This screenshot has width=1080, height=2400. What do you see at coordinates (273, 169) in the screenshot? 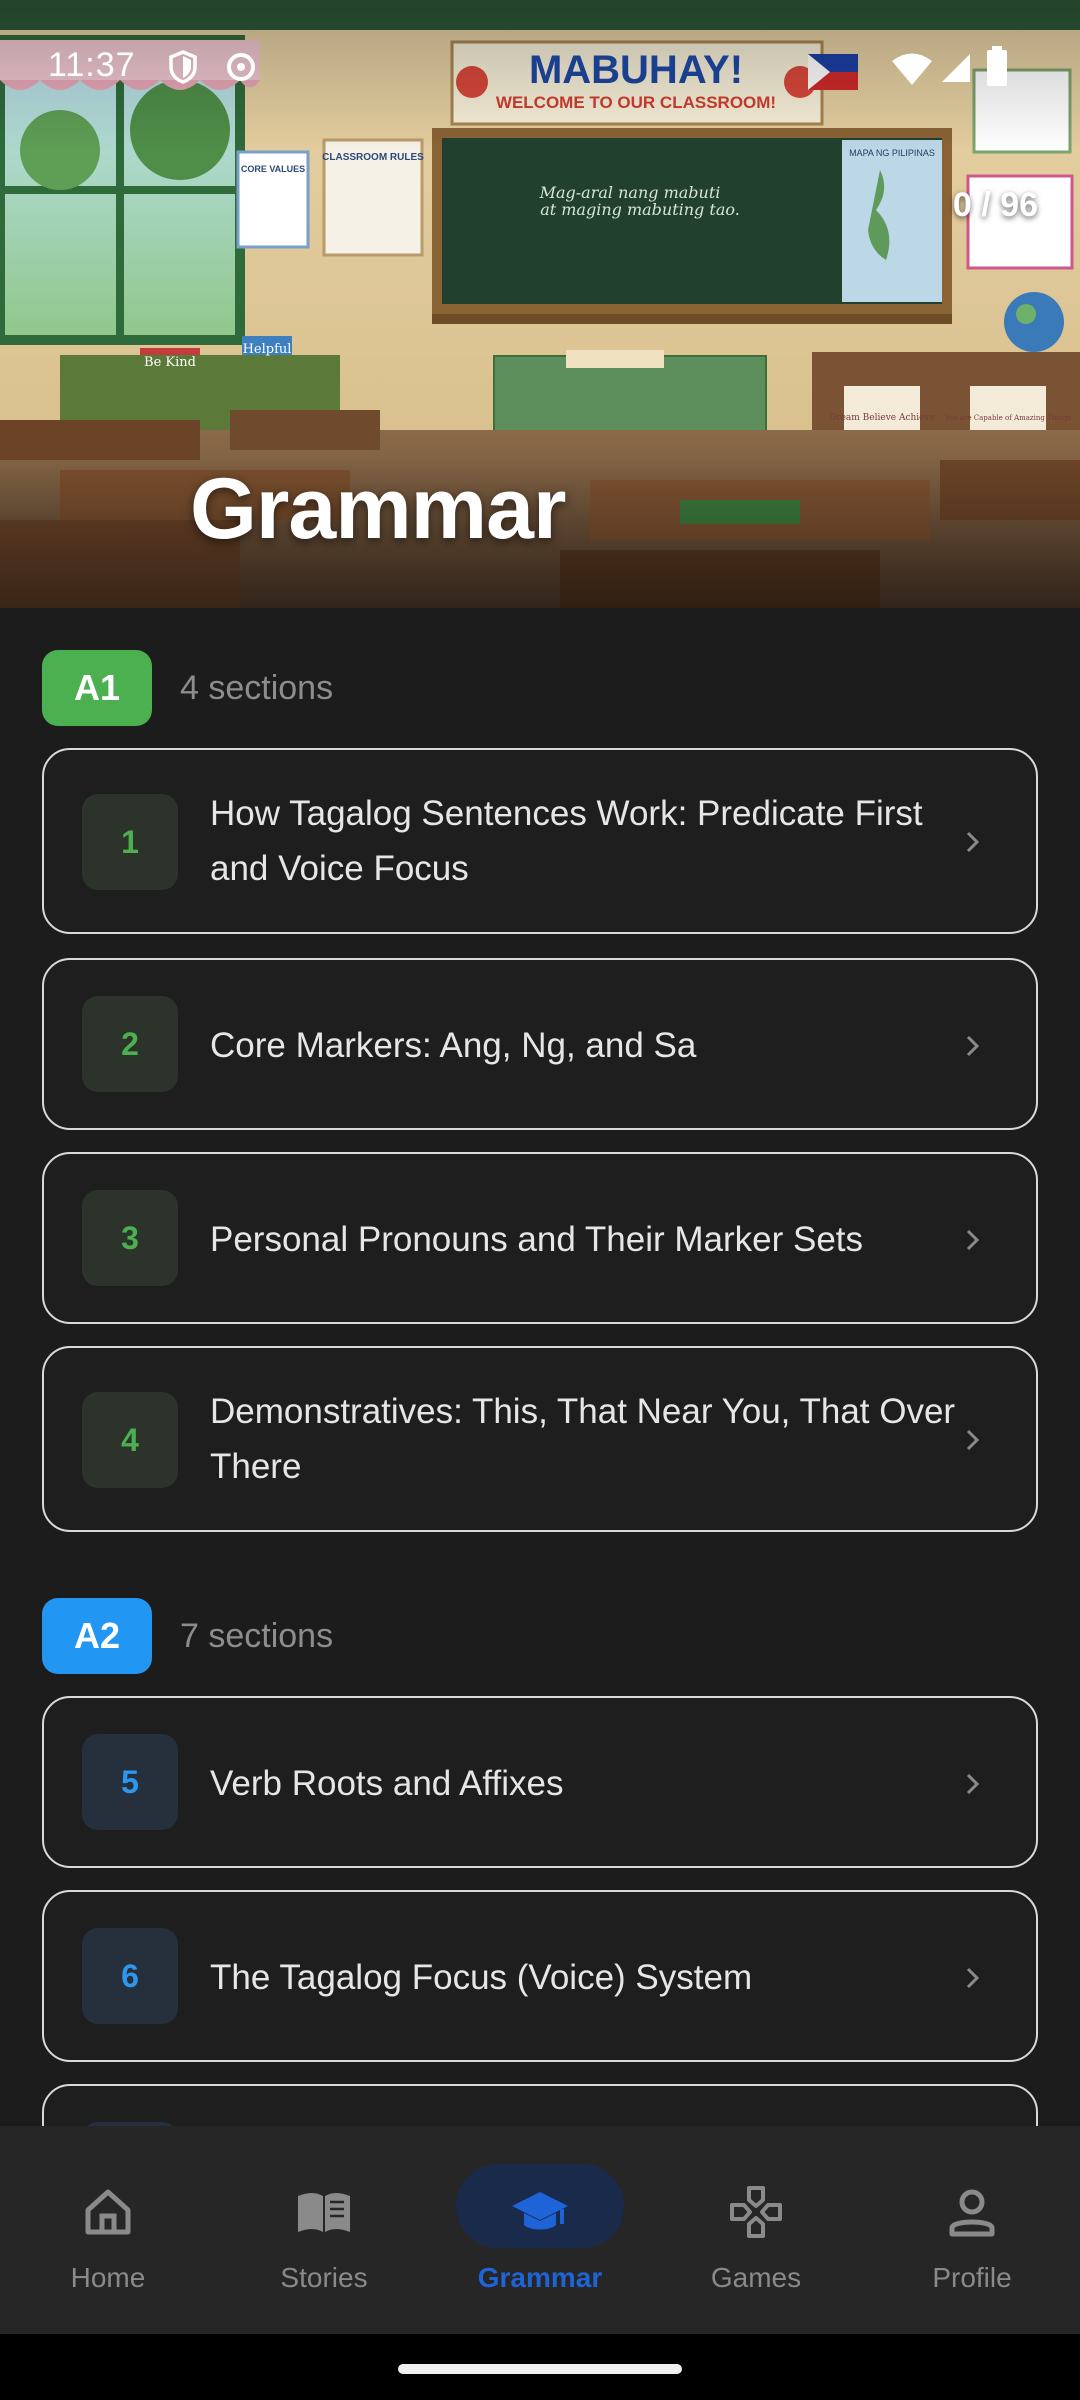
I see `values-poster-title: CORE VALUES` at bounding box center [273, 169].